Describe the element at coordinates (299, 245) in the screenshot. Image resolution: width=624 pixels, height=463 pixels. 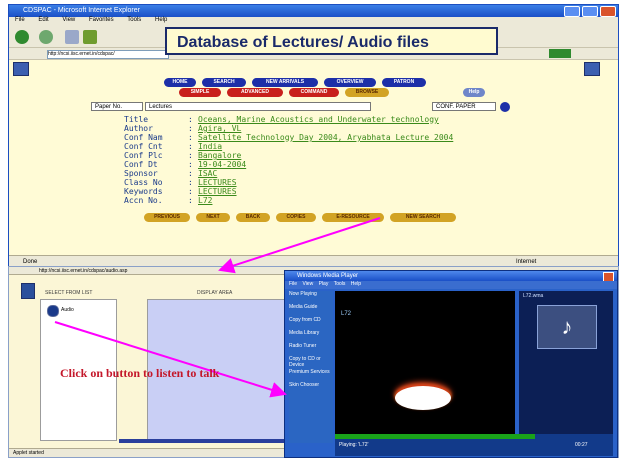
I see `arrow-to-audio-window` at that location.